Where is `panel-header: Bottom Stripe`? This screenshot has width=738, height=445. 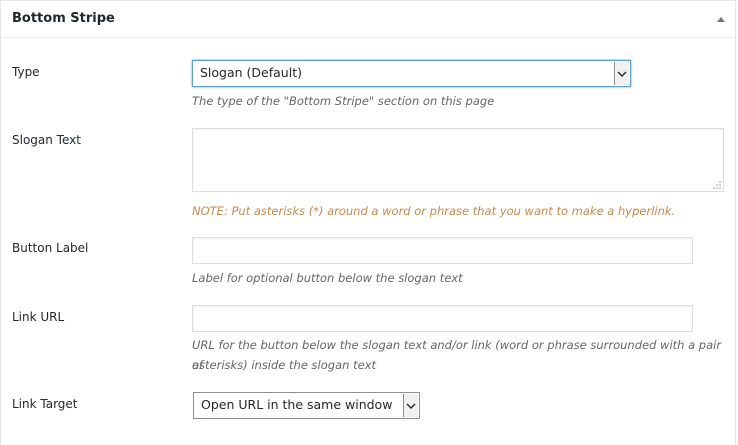
panel-header: Bottom Stripe is located at coordinates (368, 19).